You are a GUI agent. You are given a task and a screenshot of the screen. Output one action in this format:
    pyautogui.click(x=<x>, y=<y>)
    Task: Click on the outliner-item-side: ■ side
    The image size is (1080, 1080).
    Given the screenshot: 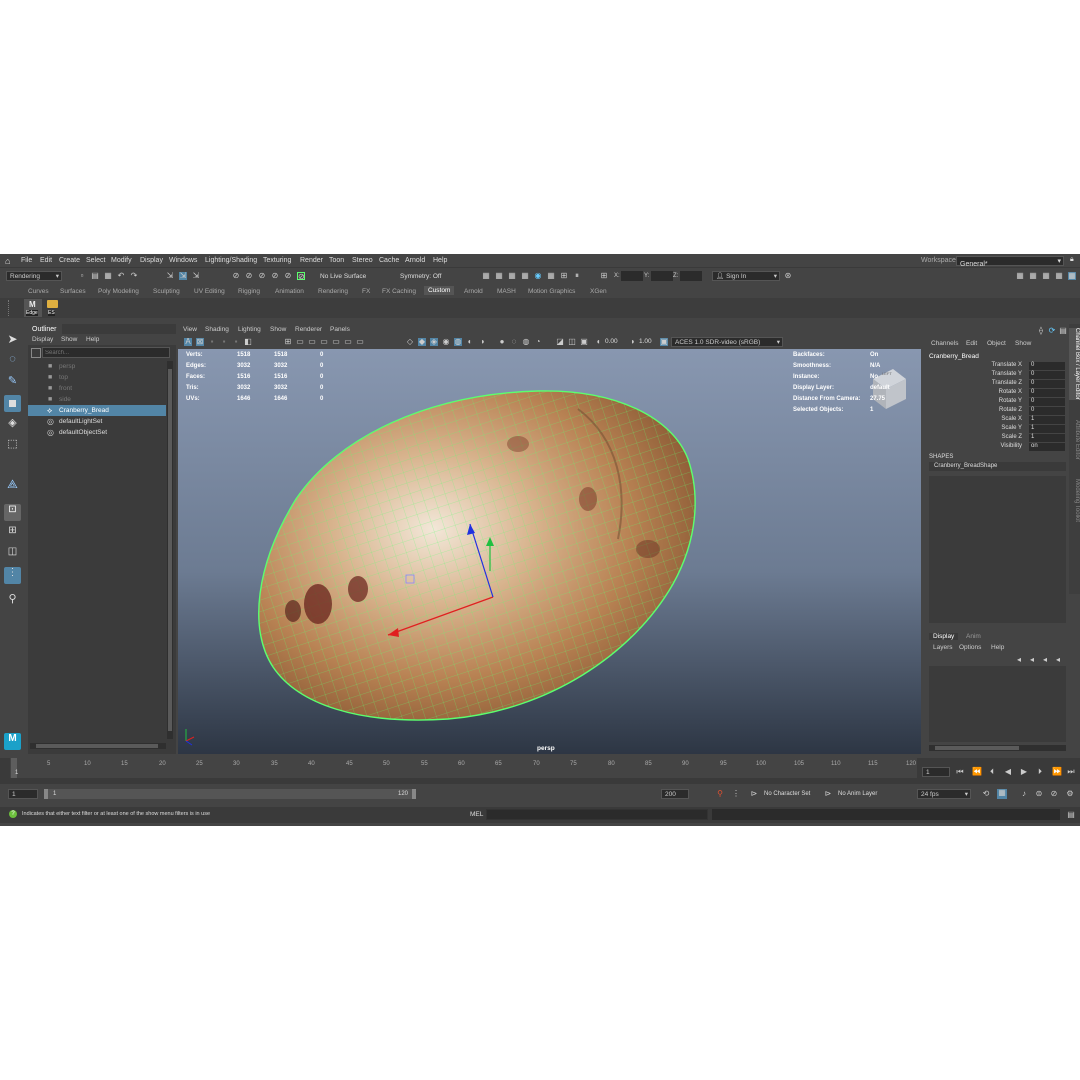 What is the action you would take?
    pyautogui.click(x=97, y=399)
    